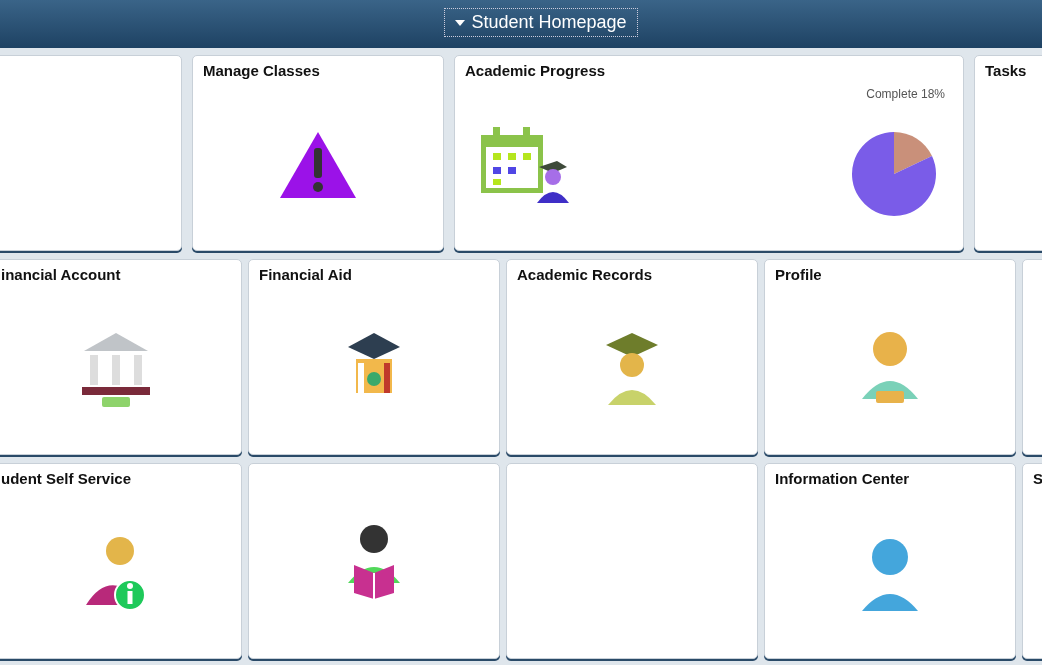  I want to click on tile: S, so click(1032, 561).